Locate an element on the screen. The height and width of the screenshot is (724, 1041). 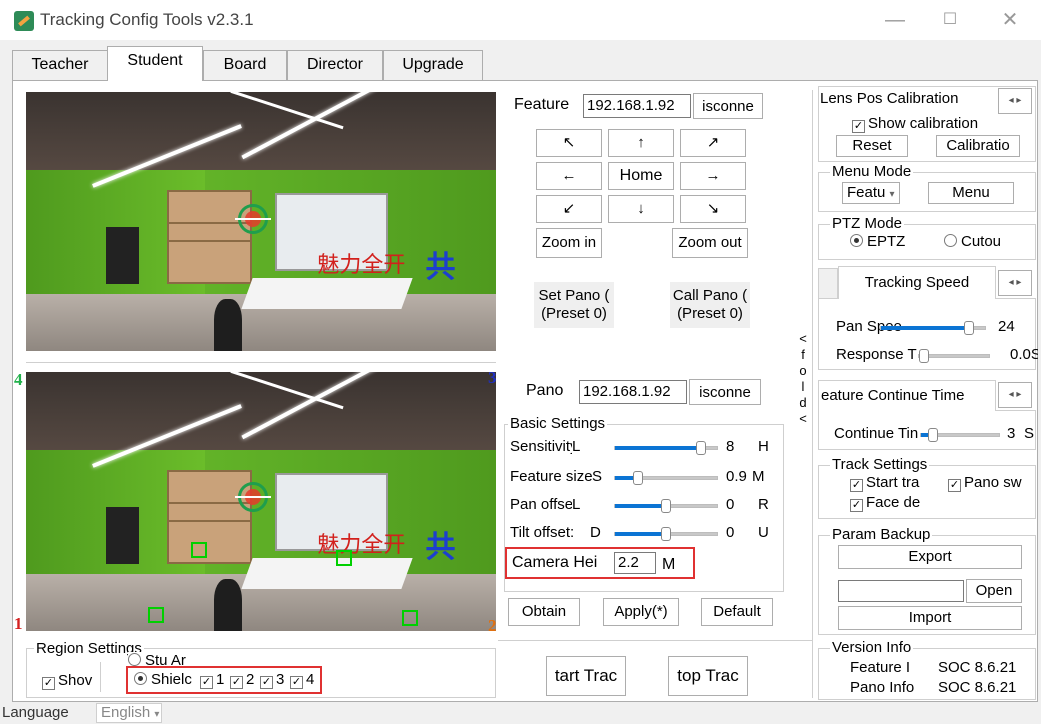
tab-board: Board is located at coordinates (245, 65).